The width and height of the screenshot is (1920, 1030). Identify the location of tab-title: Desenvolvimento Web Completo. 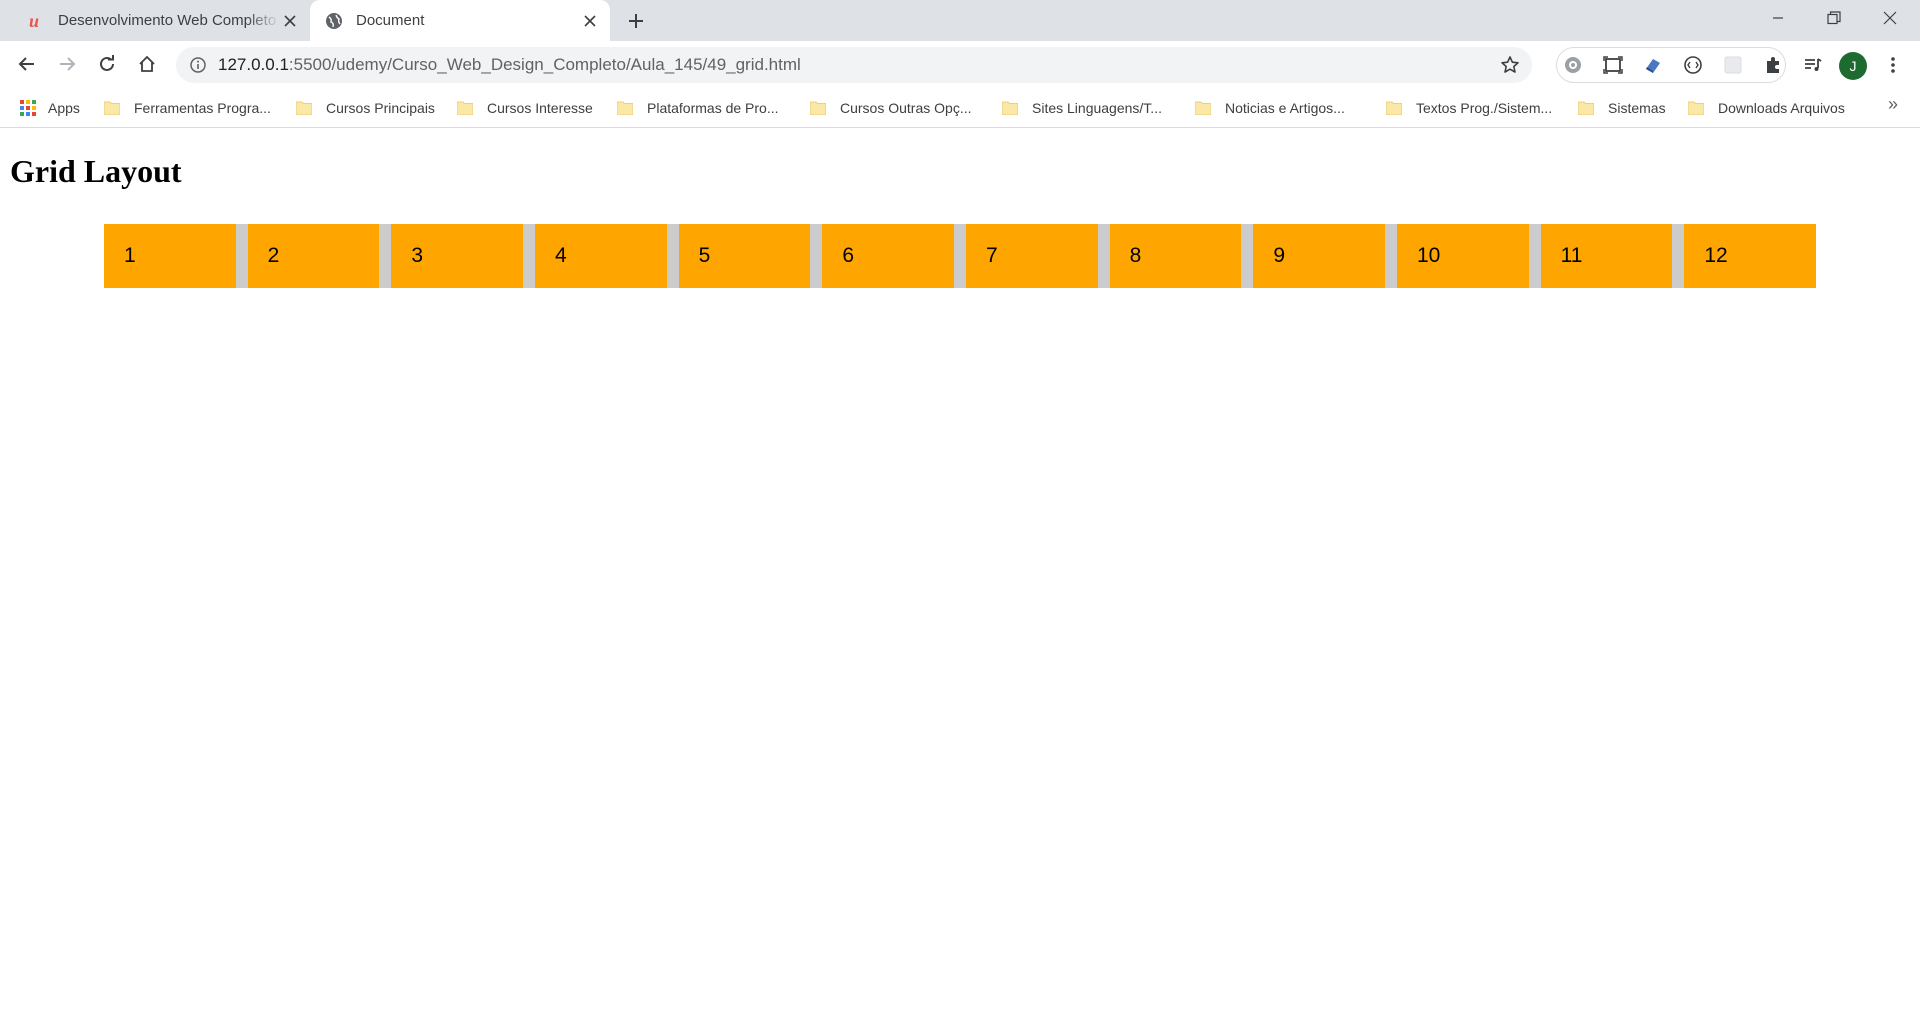
(167, 20).